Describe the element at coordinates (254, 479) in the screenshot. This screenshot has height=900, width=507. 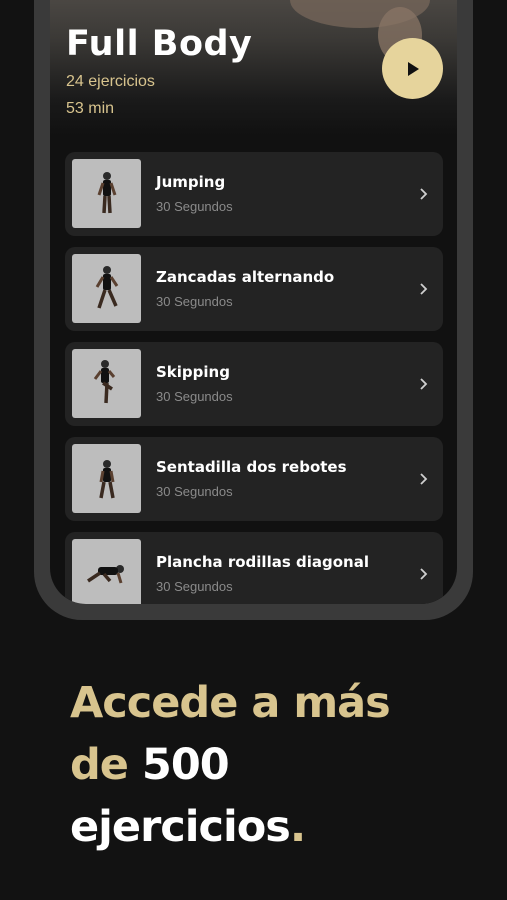
I see `exercise-row-sentadilla: Sentadilla dos rebotes 30 Segundos` at that location.